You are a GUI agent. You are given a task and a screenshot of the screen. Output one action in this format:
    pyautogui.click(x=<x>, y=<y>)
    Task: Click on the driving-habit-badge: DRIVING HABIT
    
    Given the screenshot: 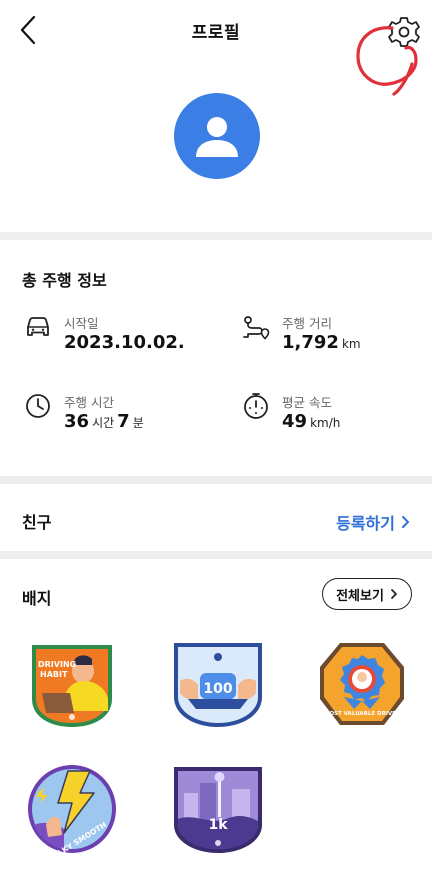 What is the action you would take?
    pyautogui.click(x=72, y=683)
    